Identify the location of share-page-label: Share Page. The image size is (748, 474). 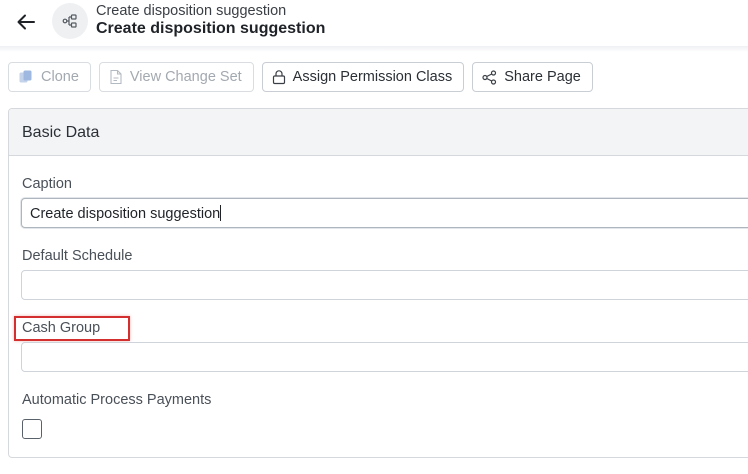
(542, 77).